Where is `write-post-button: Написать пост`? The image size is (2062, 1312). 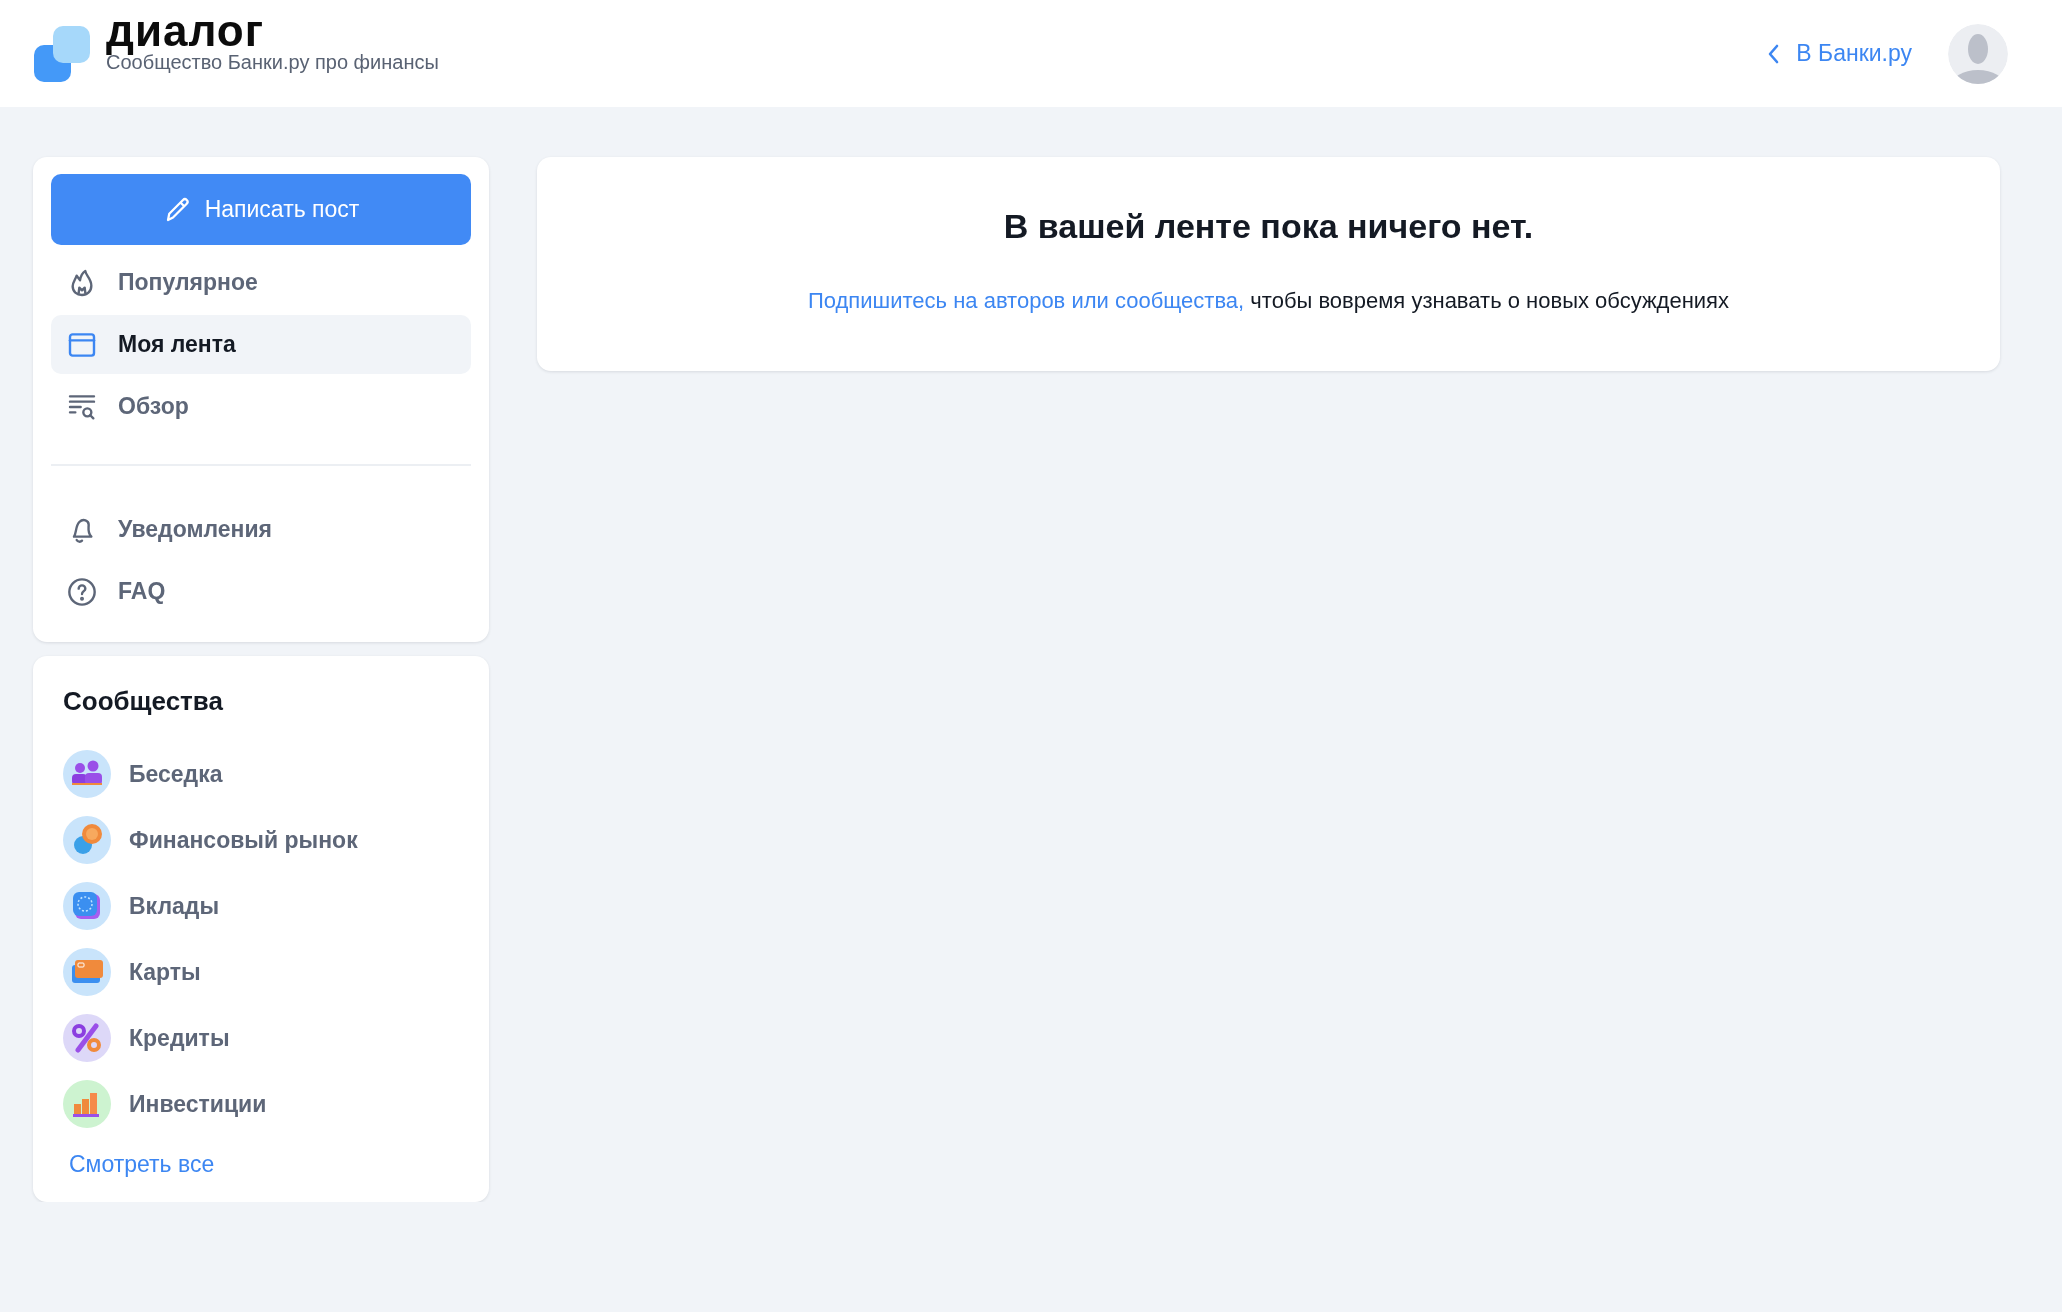 write-post-button: Написать пост is located at coordinates (261, 209).